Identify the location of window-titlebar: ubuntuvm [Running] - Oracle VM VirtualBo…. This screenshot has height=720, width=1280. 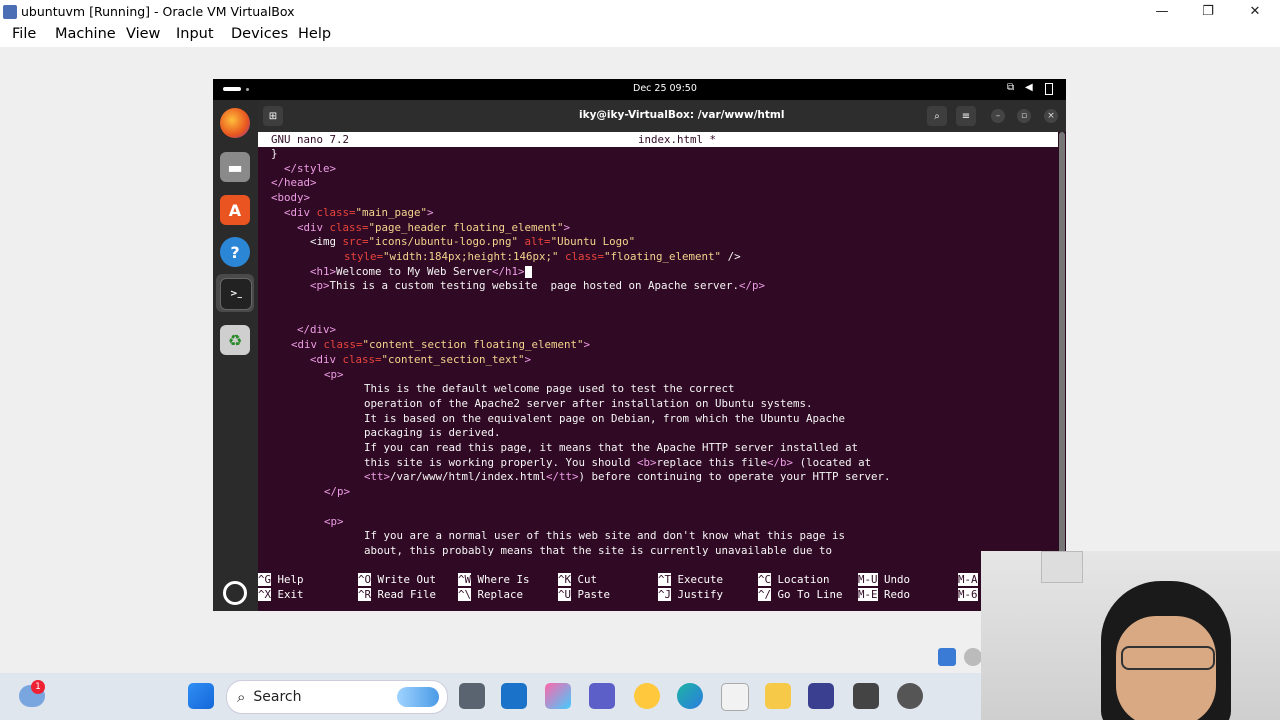
(640, 11).